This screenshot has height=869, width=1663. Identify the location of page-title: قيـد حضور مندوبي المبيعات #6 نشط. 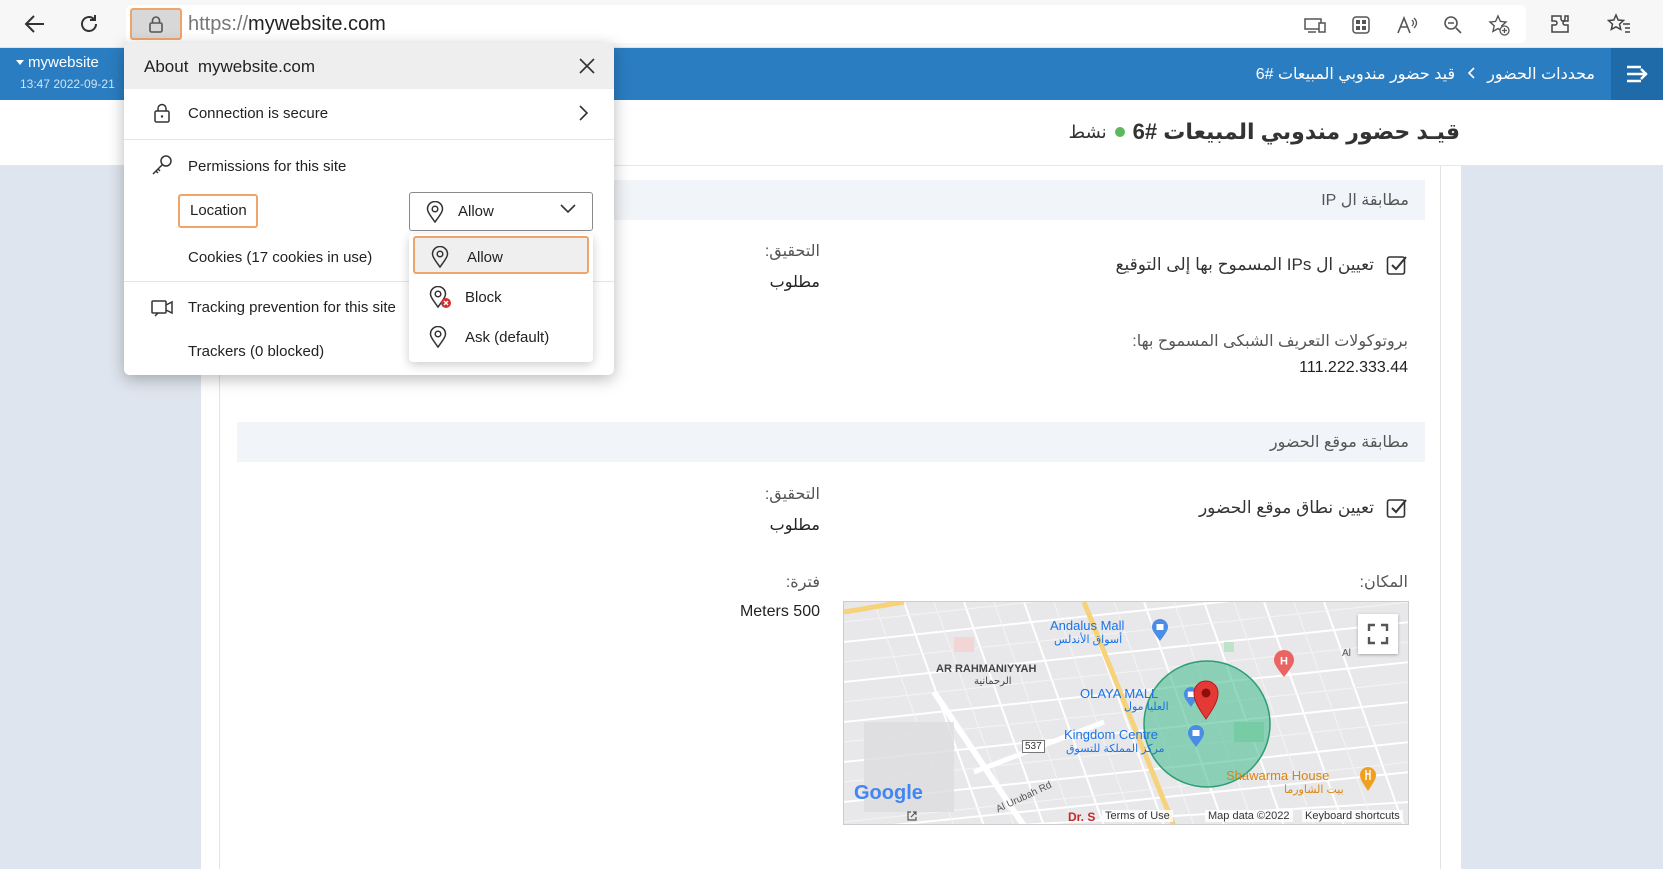
(1265, 132).